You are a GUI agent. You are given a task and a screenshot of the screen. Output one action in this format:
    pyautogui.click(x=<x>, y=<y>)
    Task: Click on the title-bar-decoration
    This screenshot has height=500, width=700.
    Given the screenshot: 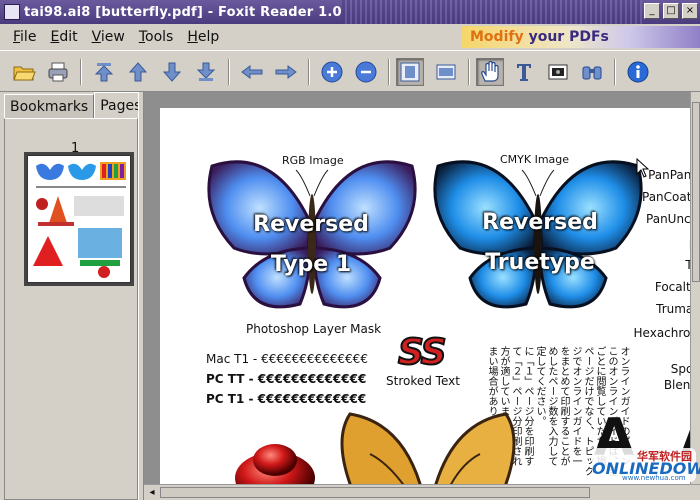 What is the action you would take?
    pyautogui.click(x=492, y=12)
    